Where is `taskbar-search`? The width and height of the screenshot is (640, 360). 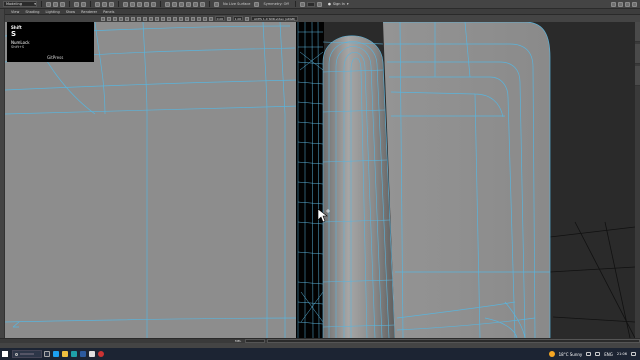 taskbar-search is located at coordinates (27, 354).